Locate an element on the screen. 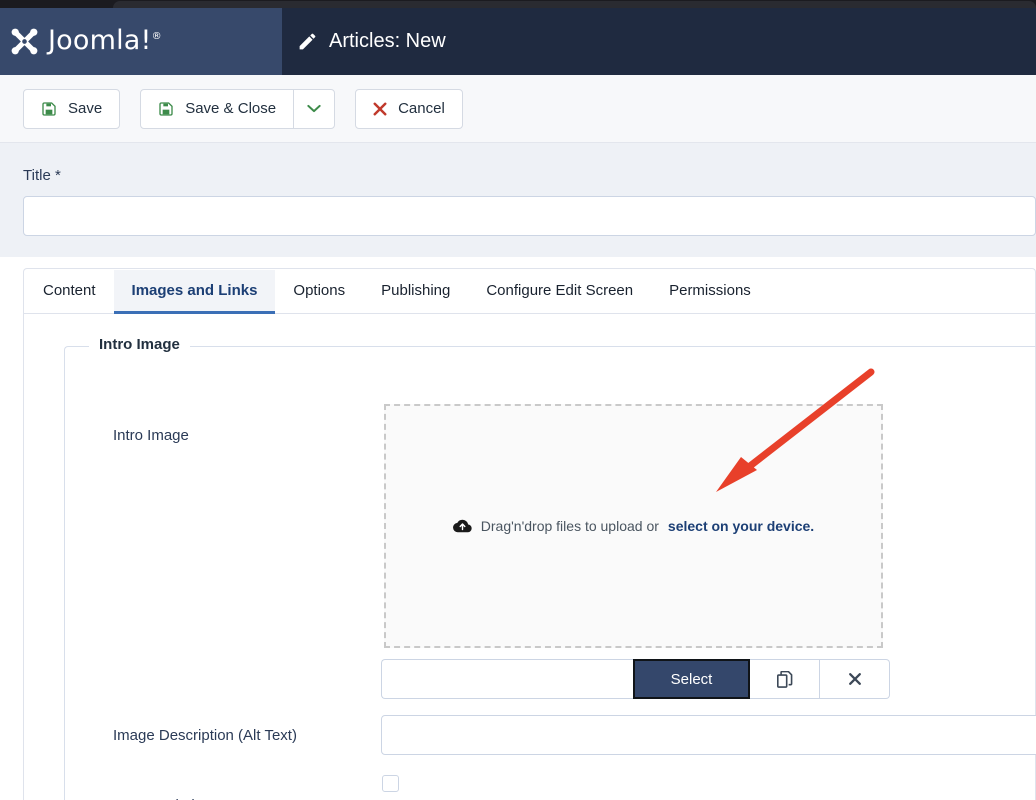  save-button: Save is located at coordinates (72, 108).